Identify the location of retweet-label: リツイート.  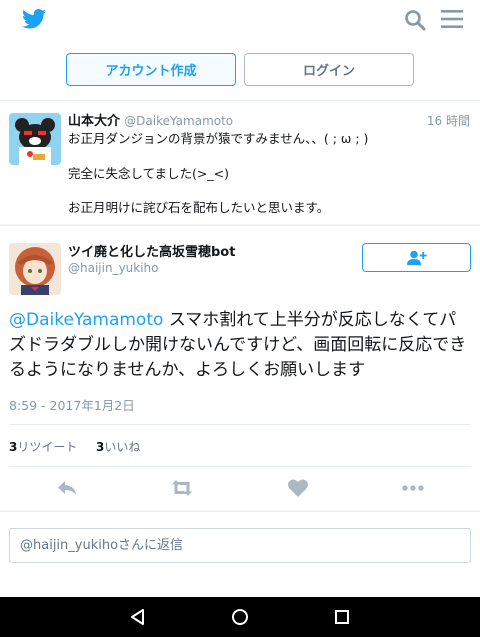
(47, 447).